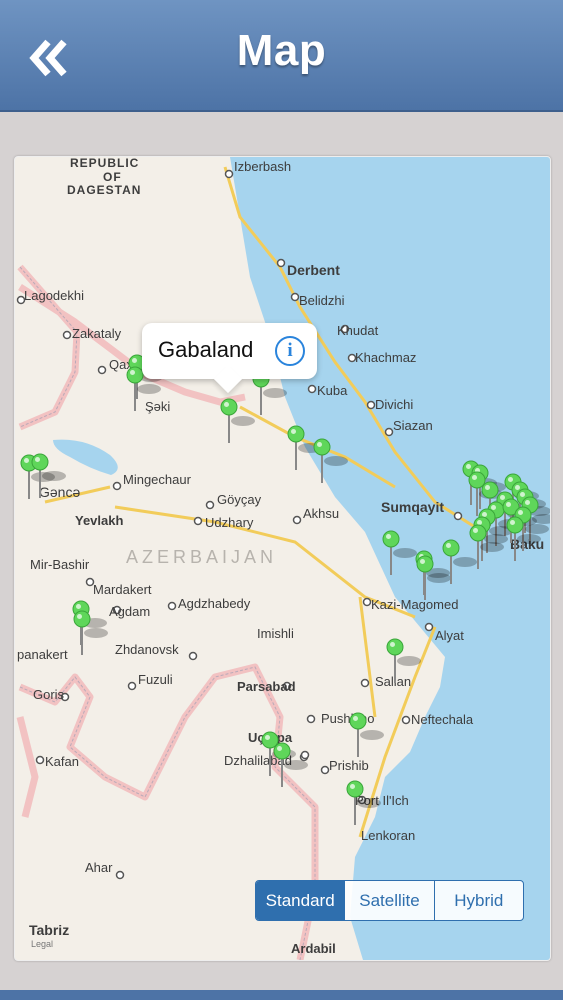 The width and height of the screenshot is (563, 1000). What do you see at coordinates (157, 406) in the screenshot?
I see `label-seki: Şəki` at bounding box center [157, 406].